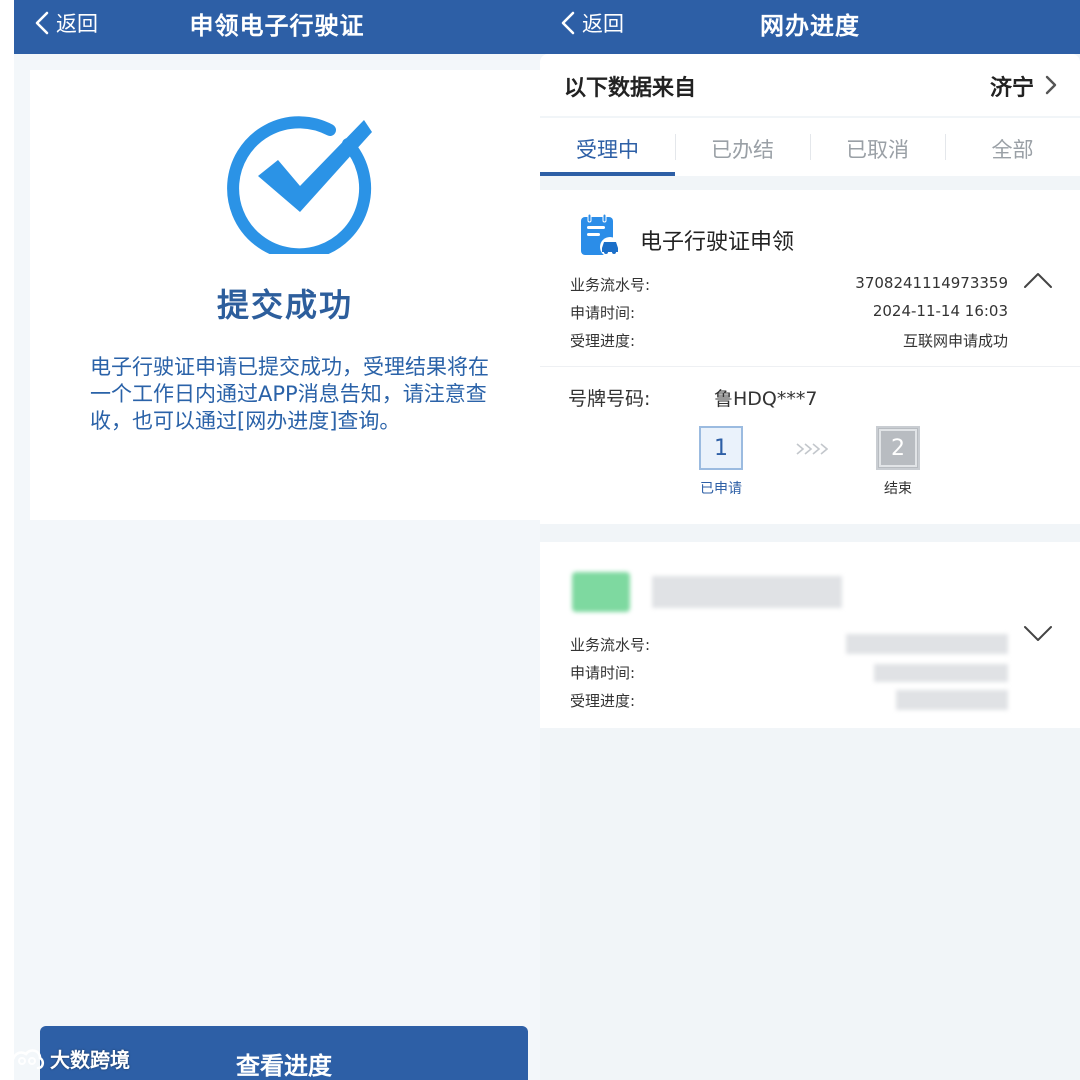  I want to click on data-source-city: 济宁, so click(1011, 88).